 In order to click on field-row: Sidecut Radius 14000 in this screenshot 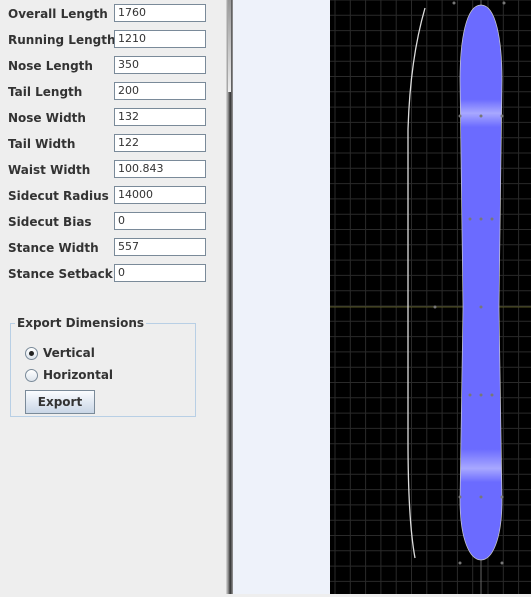, I will do `click(113, 196)`.